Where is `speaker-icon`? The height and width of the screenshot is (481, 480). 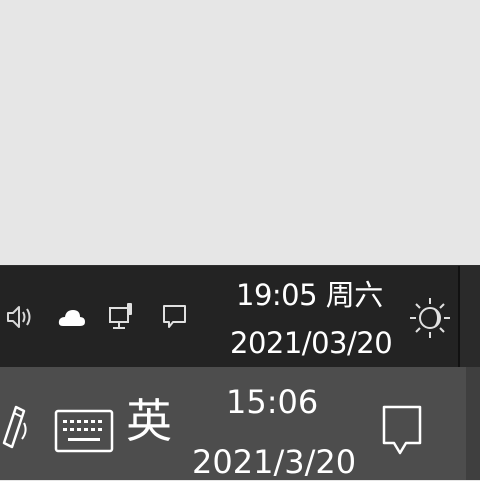
speaker-icon is located at coordinates (21, 317).